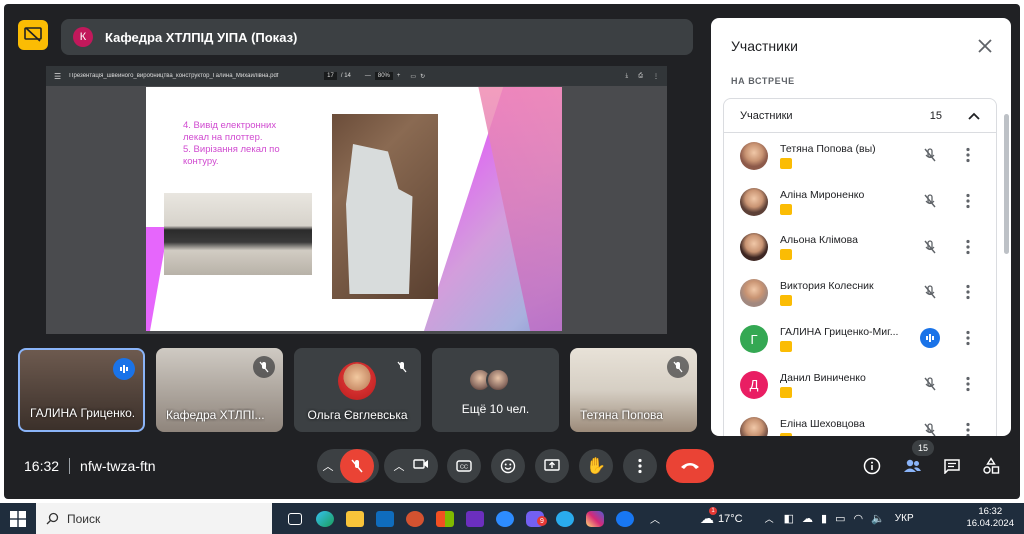  Describe the element at coordinates (985, 46) in the screenshot. I see `close-icon` at that location.